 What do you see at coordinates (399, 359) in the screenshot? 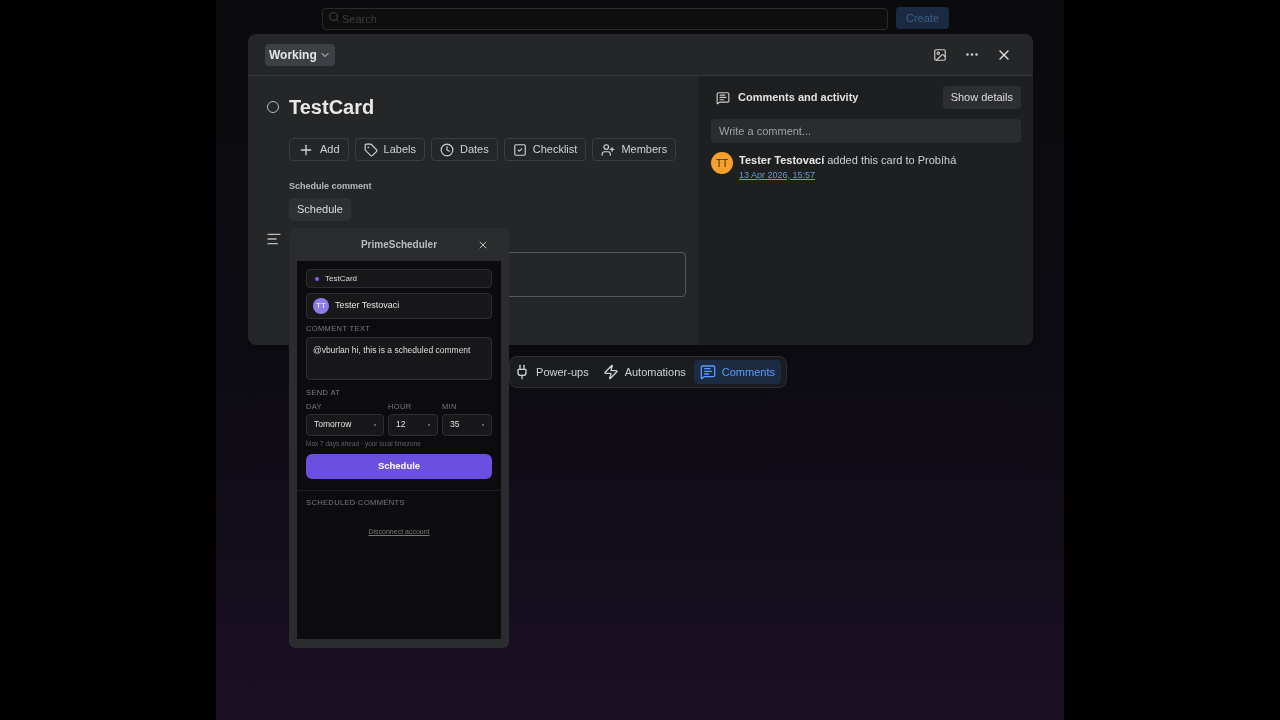
I see `comment-text-field: @vburlan hi, this is a scheduled comment` at bounding box center [399, 359].